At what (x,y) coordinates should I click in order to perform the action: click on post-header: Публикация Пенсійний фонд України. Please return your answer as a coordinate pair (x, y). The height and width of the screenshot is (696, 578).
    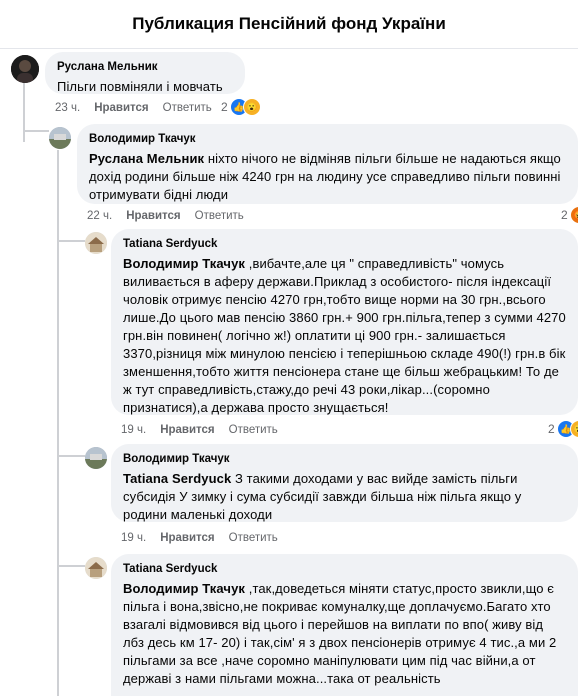
    Looking at the image, I should click on (289, 24).